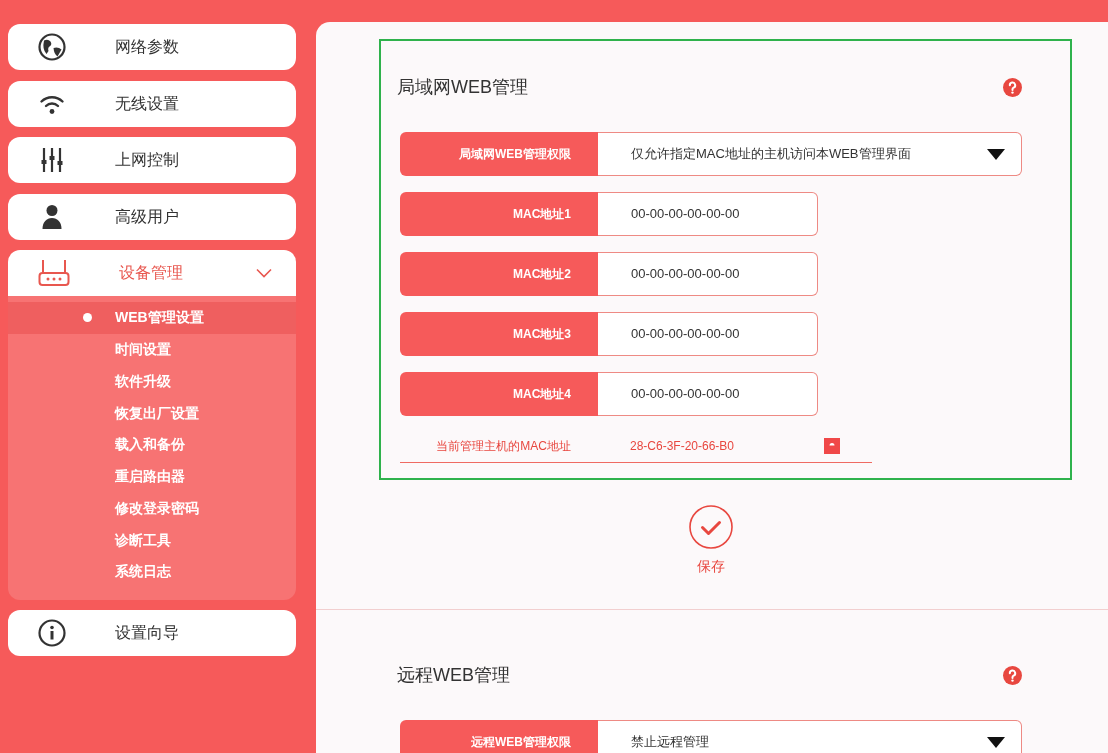 The image size is (1108, 753). Describe the element at coordinates (52, 47) in the screenshot. I see `globe-icon` at that location.